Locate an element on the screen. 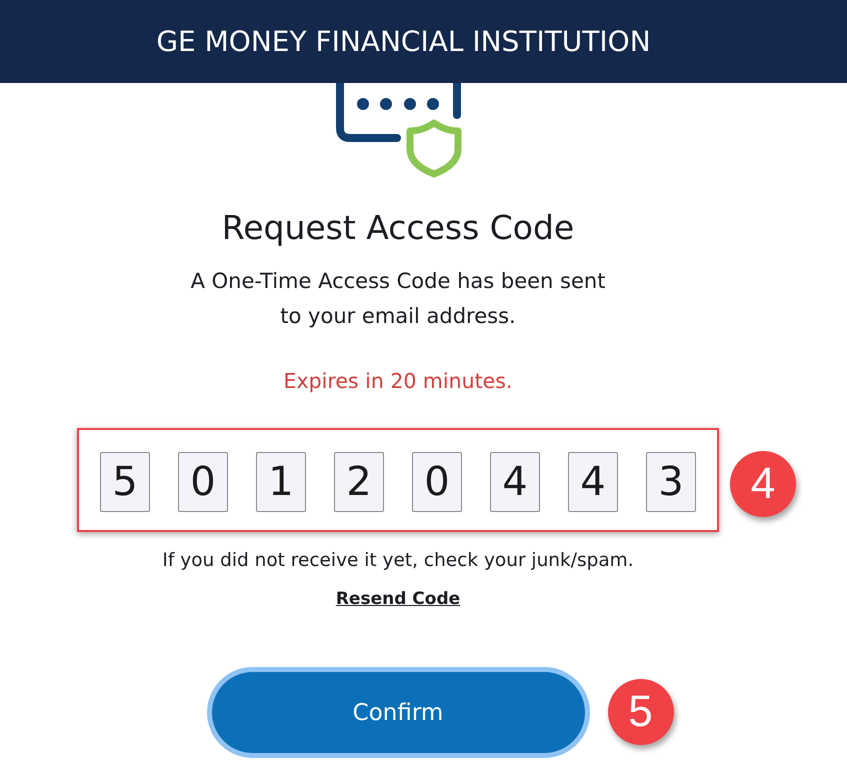  expiry-notice: Expires in 20 minutes. is located at coordinates (398, 381).